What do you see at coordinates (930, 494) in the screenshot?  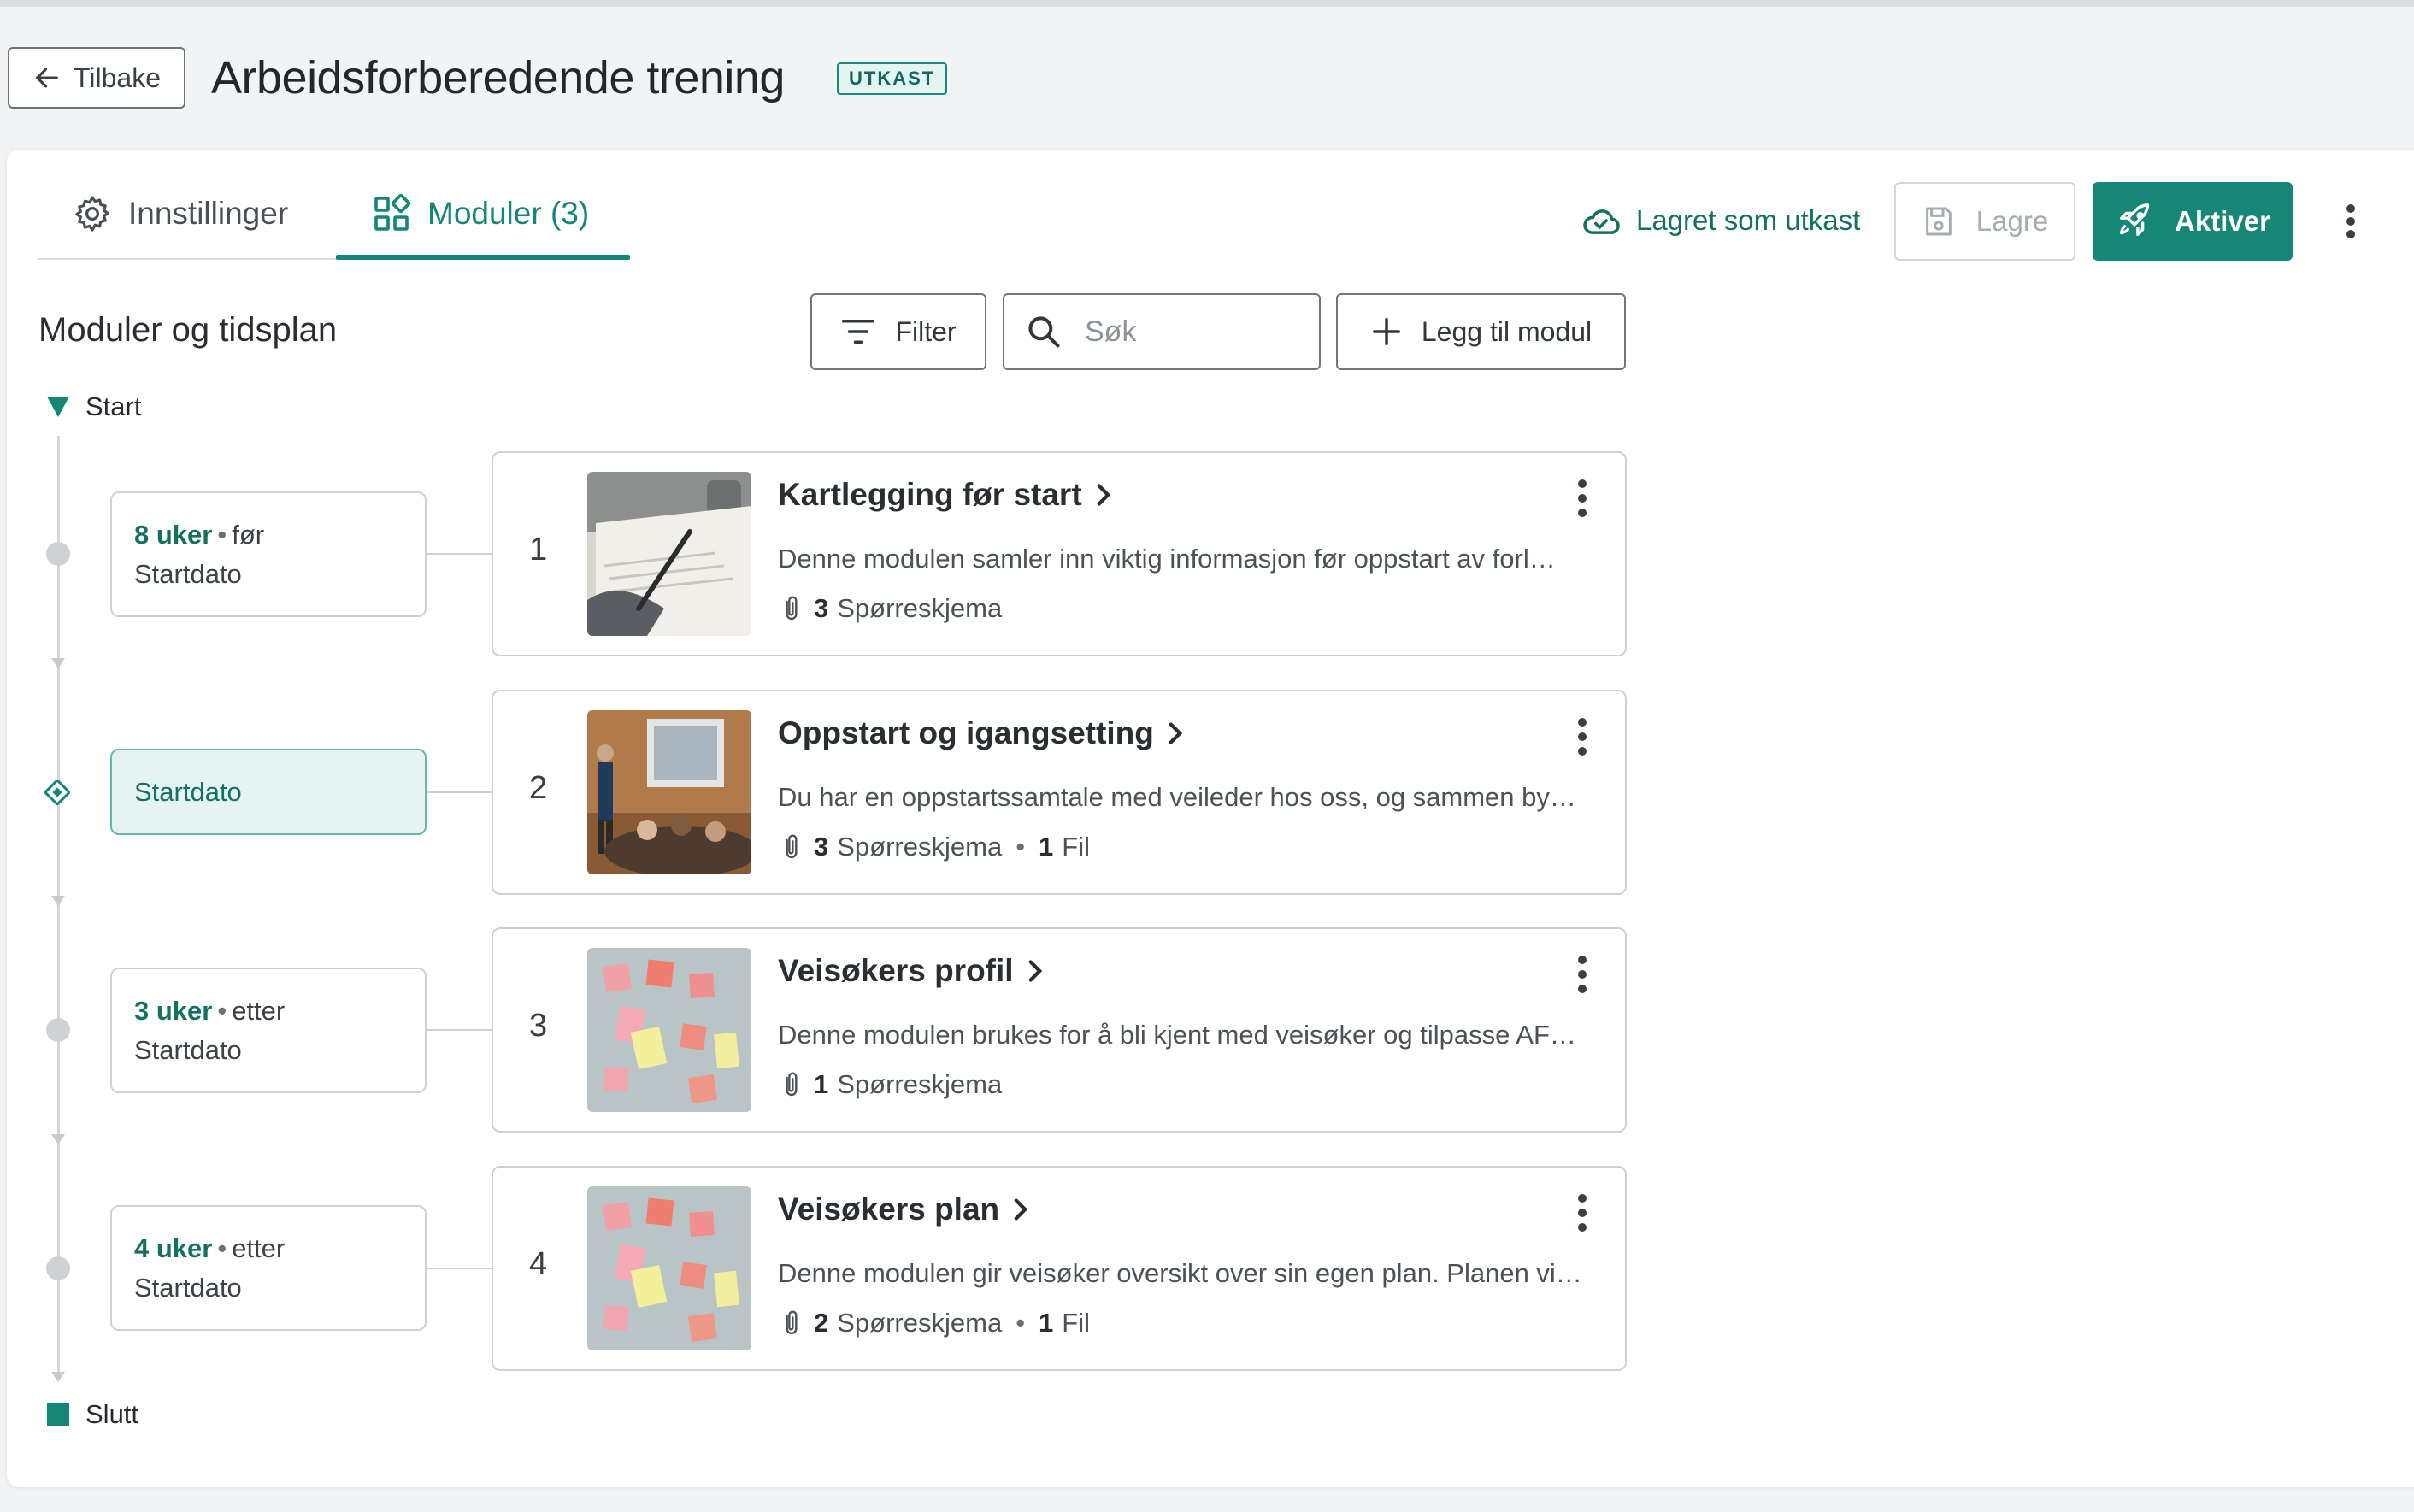 I see `module-title-text: Kartlegging før start` at bounding box center [930, 494].